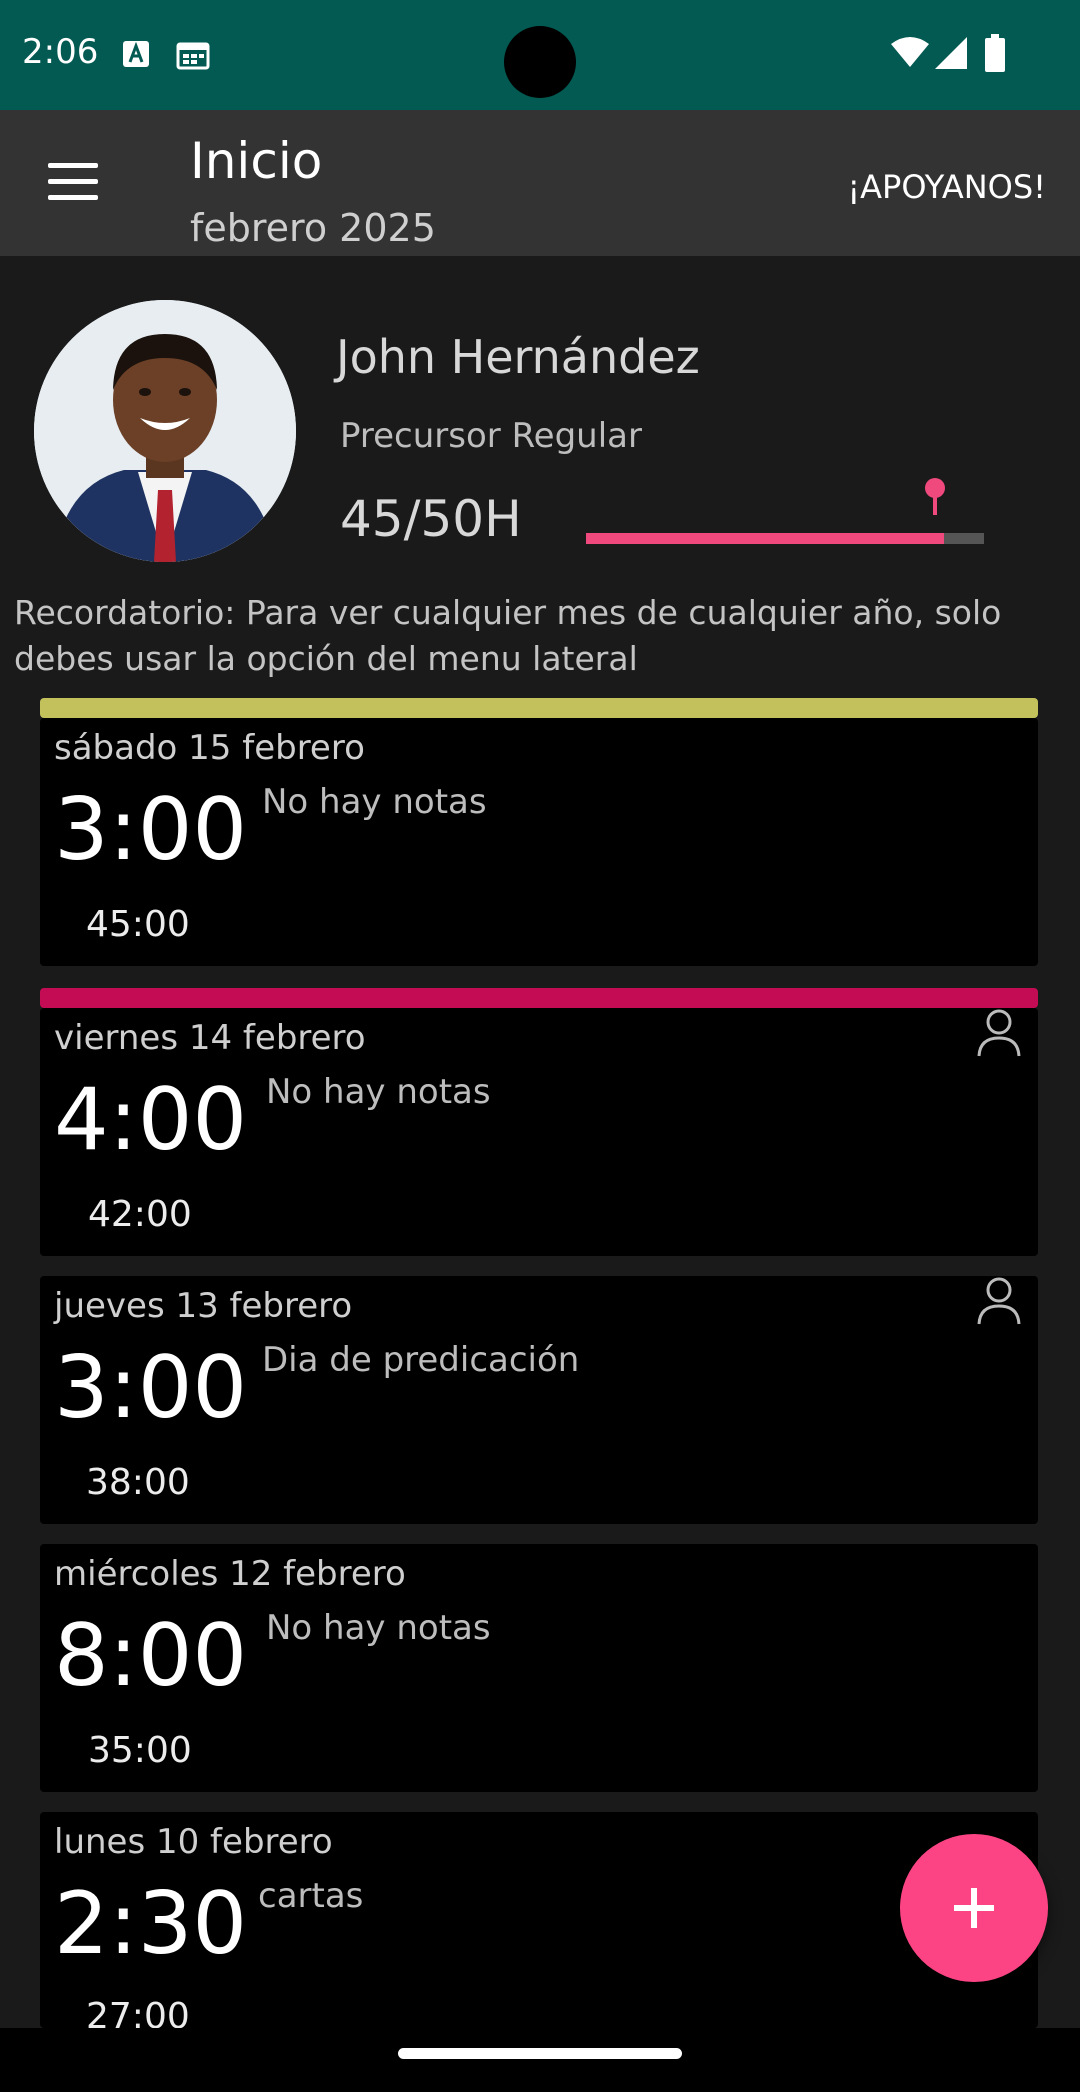 Image resolution: width=1080 pixels, height=2092 pixels. Describe the element at coordinates (951, 53) in the screenshot. I see `cell-signal-icon` at that location.